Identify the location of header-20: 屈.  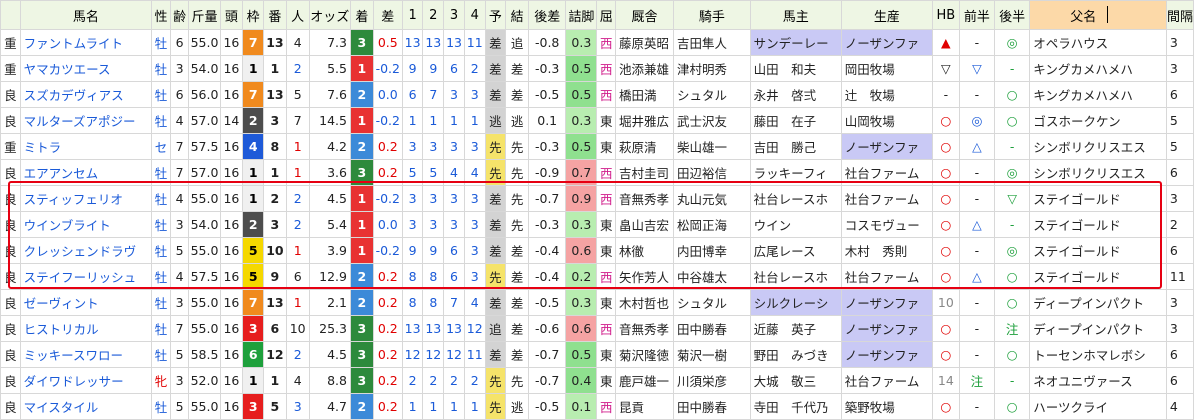
(606, 15).